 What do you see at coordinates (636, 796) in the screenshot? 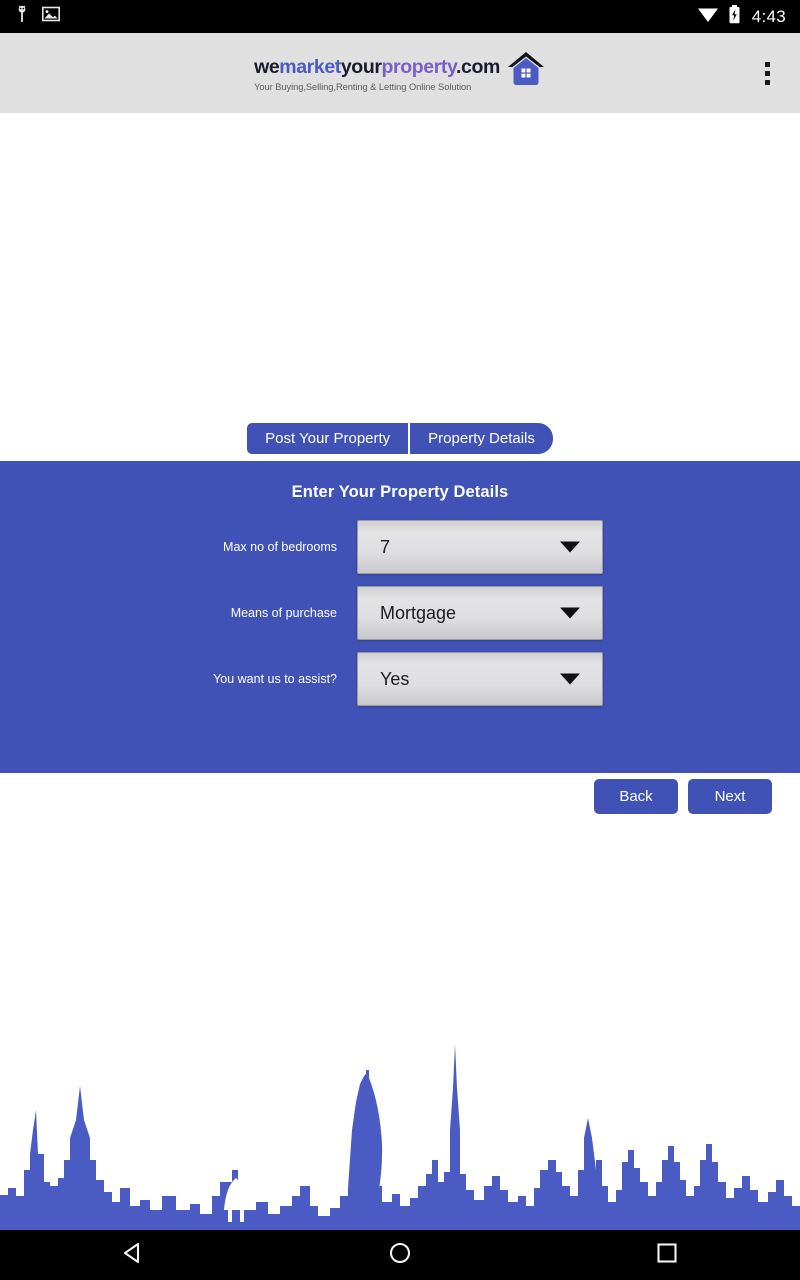
I see `back-button: Back` at bounding box center [636, 796].